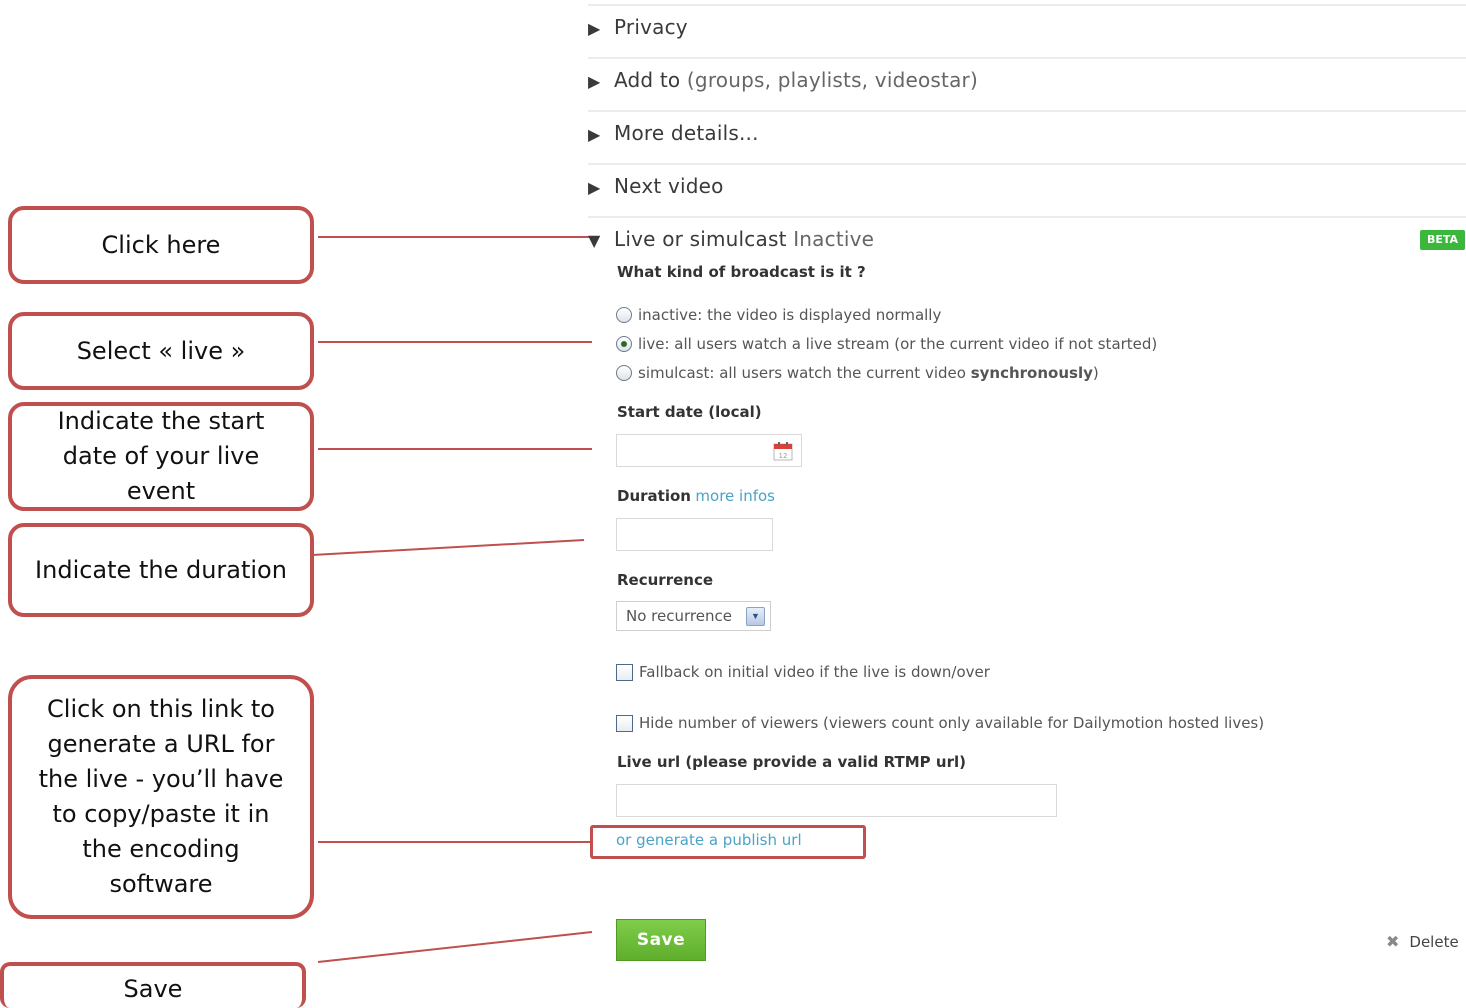 The image size is (1466, 1008). What do you see at coordinates (709, 450) in the screenshot?
I see `start-date-input: 12` at bounding box center [709, 450].